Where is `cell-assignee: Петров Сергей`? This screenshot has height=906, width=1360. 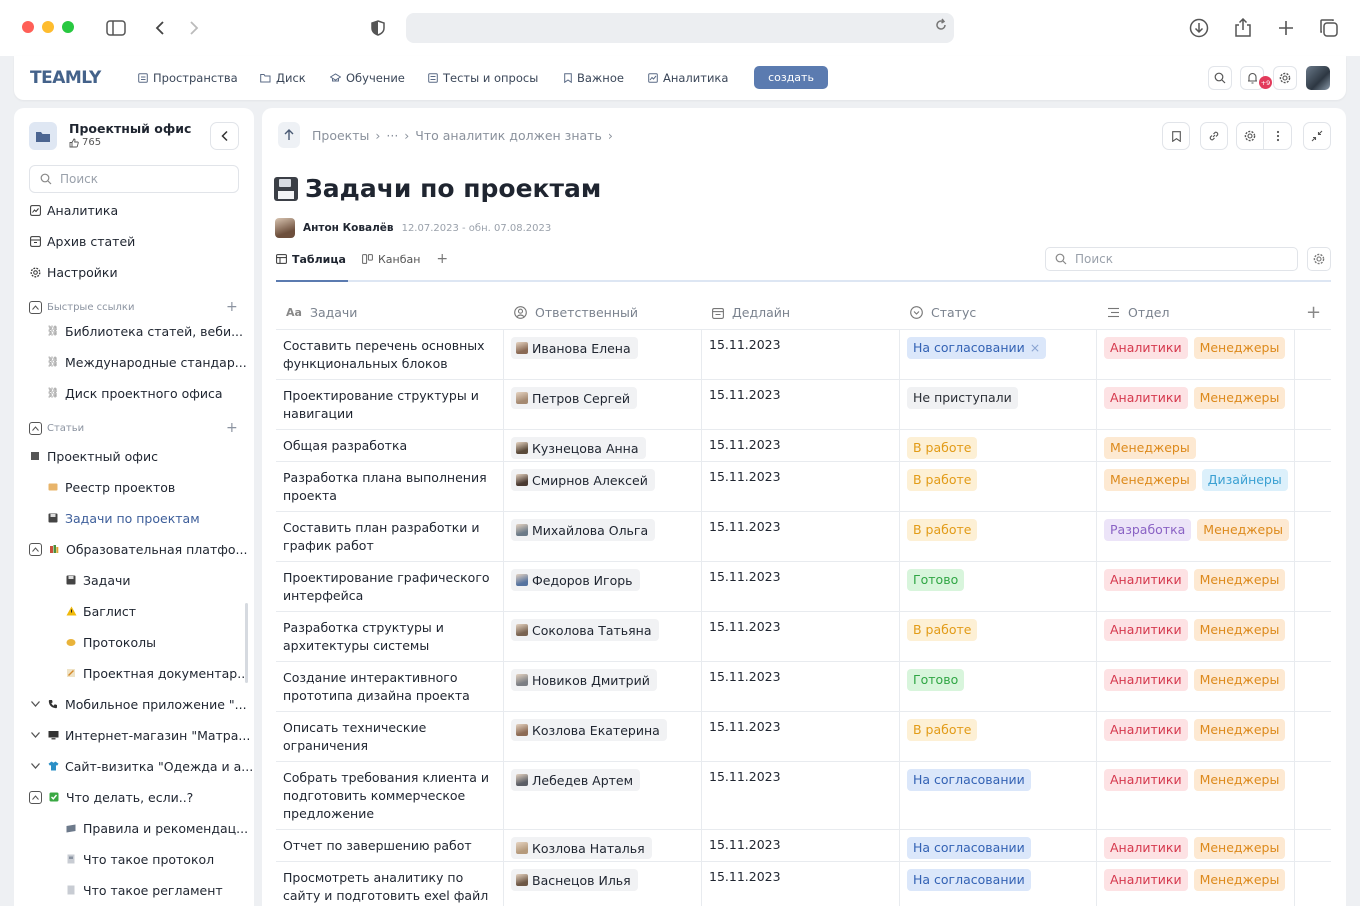
cell-assignee: Петров Сергей is located at coordinates (602, 404).